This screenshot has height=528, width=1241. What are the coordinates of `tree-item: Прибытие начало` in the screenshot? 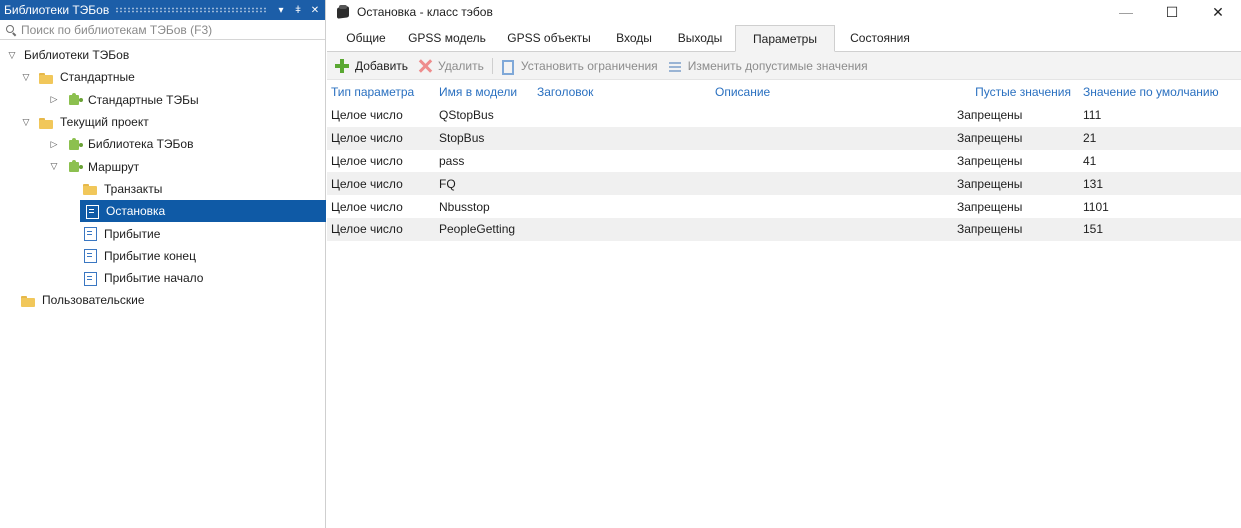 It's located at (162, 278).